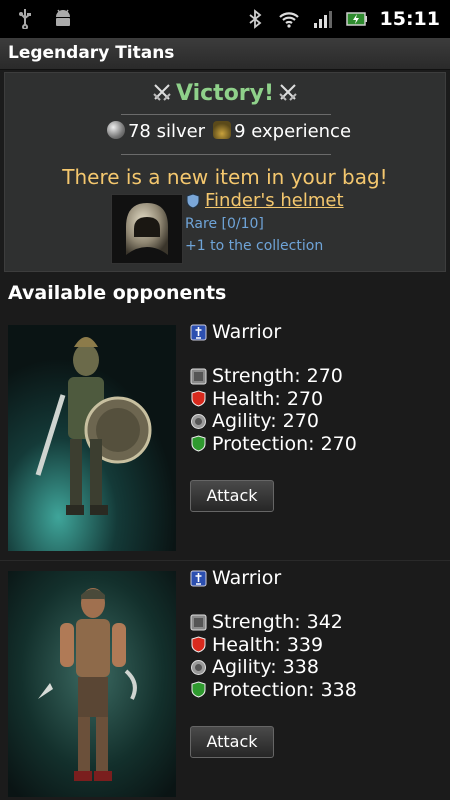  I want to click on item-rarity: Rare [0/10], so click(224, 224).